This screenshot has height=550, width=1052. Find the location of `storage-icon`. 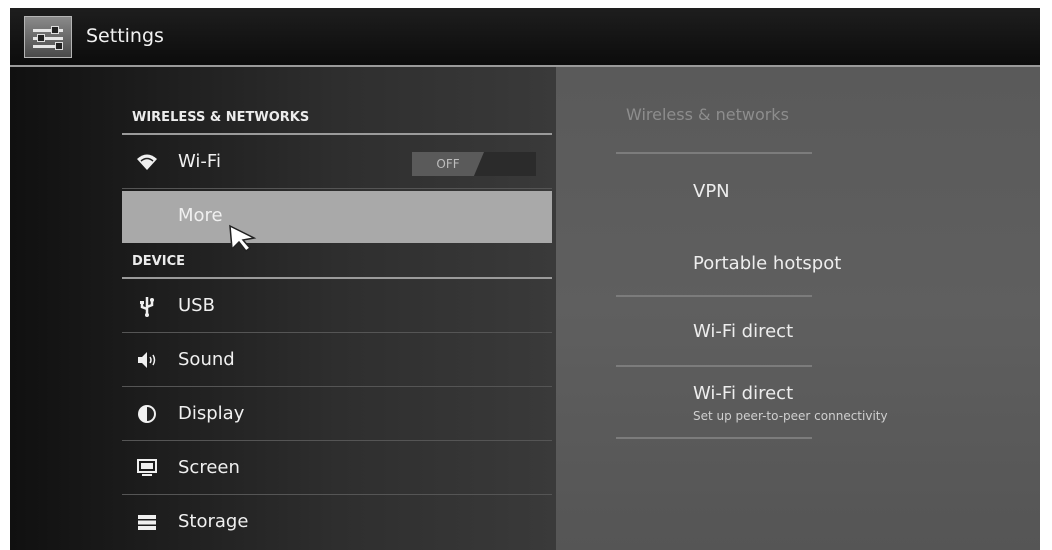

storage-icon is located at coordinates (147, 522).